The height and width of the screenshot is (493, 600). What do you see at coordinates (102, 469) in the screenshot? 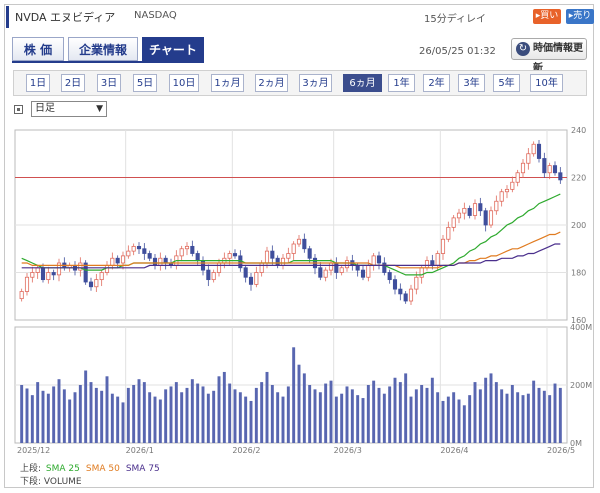
I see `legend-item-sma-50: SMA 50` at bounding box center [102, 469].